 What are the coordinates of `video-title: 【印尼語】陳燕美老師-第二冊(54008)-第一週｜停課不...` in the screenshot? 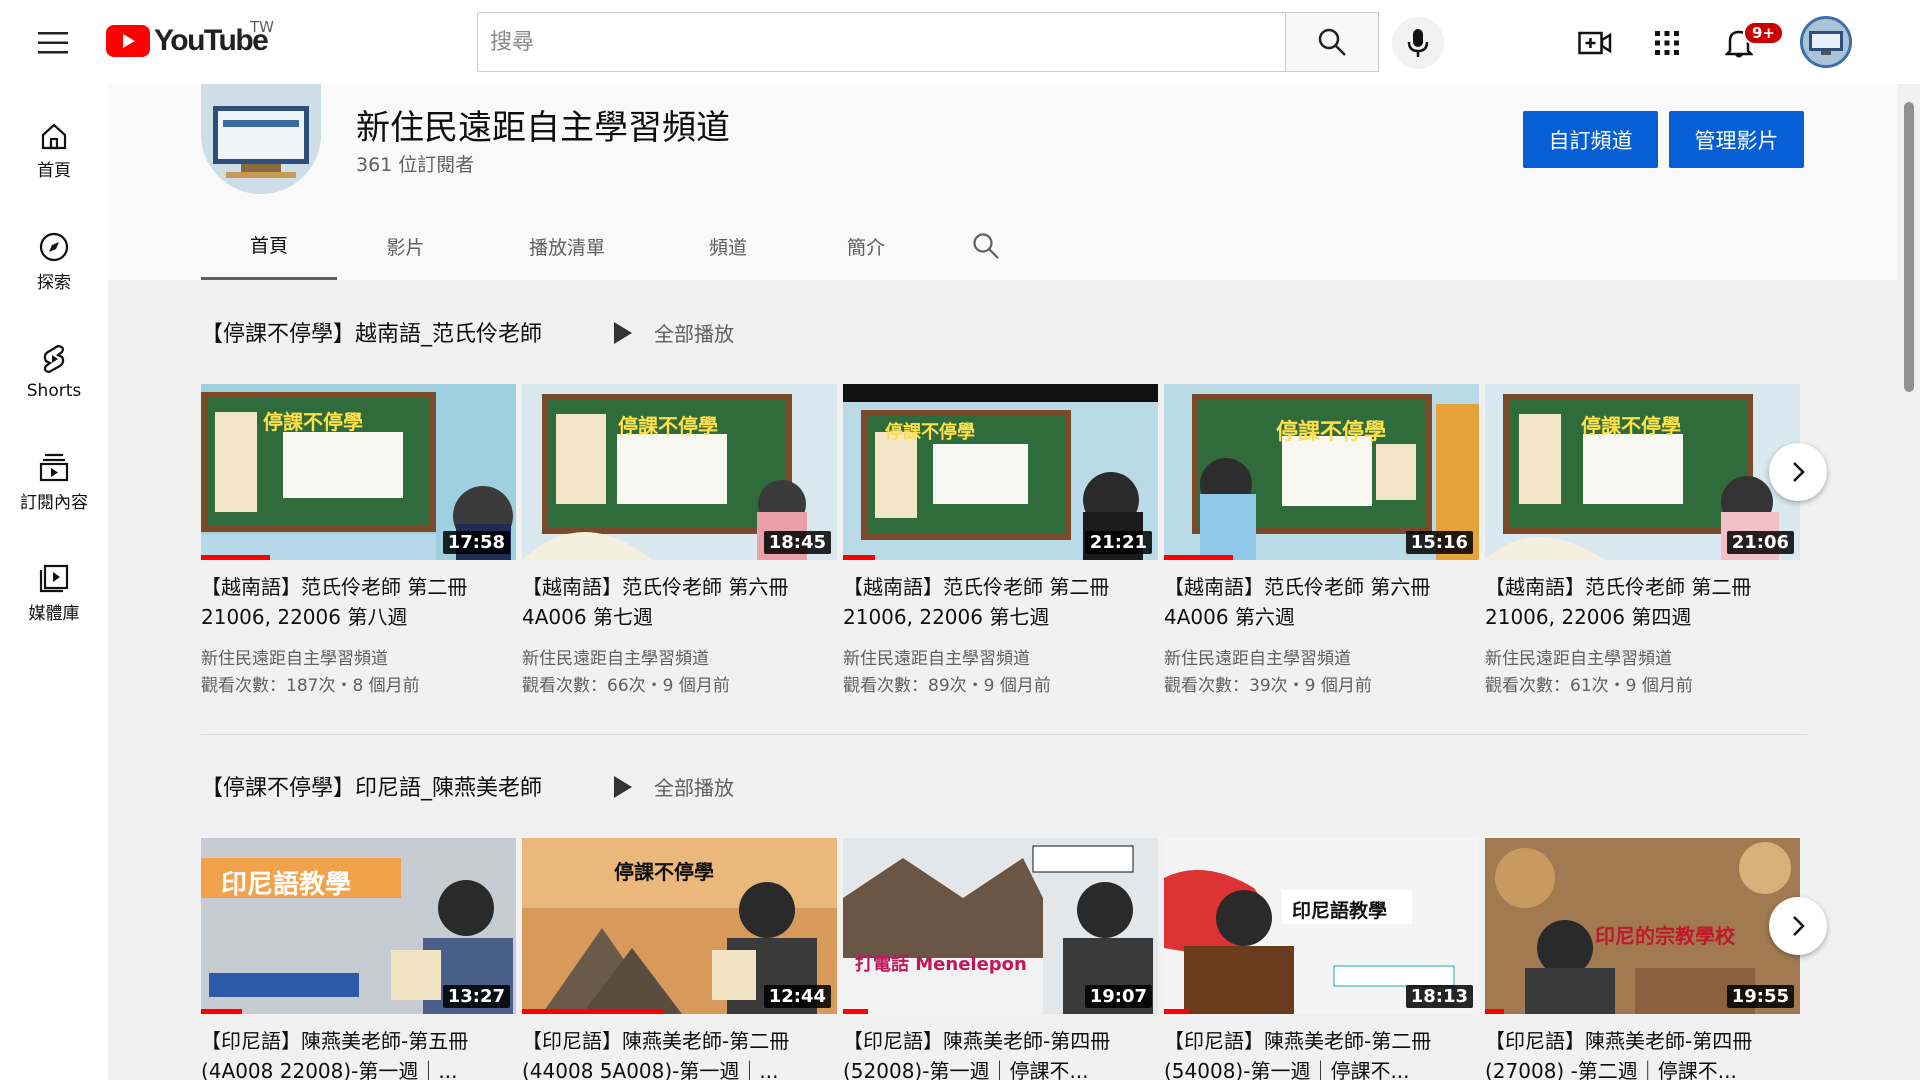 It's located at (1321, 1053).